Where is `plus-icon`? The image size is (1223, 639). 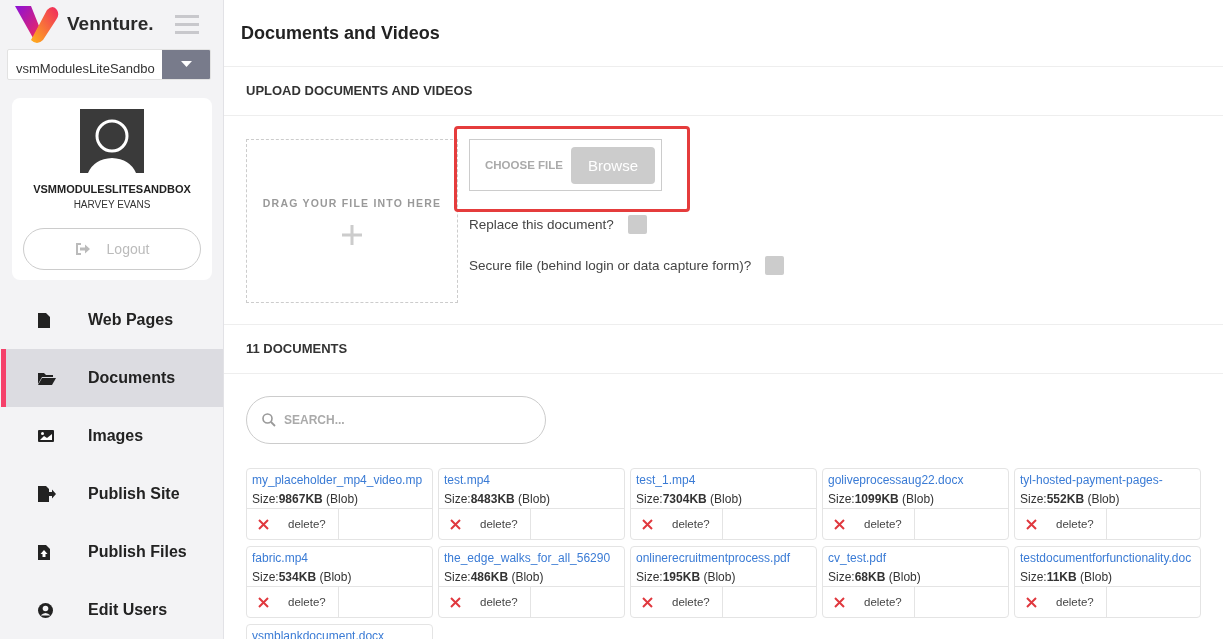 plus-icon is located at coordinates (352, 235).